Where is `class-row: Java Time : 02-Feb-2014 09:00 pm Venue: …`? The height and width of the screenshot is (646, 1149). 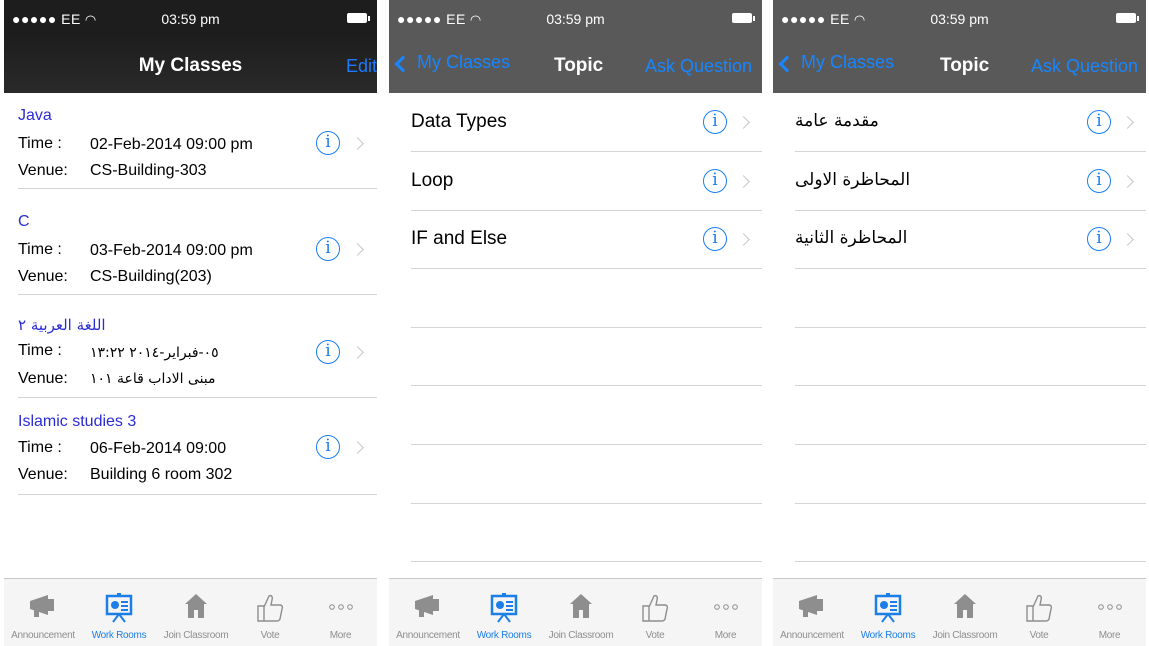 class-row: Java Time : 02-Feb-2014 09:00 pm Venue: … is located at coordinates (190, 141).